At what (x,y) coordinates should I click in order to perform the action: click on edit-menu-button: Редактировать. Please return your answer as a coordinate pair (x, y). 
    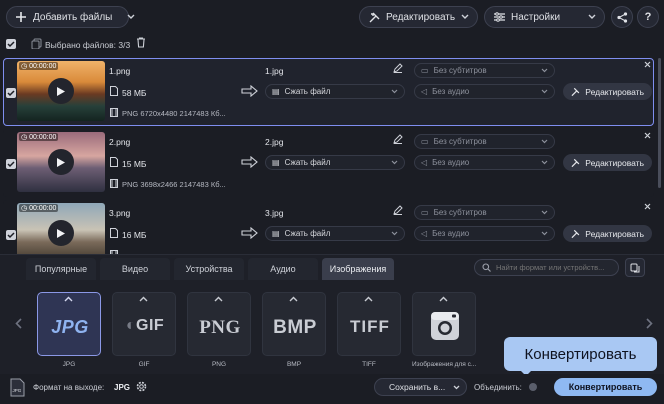
    Looking at the image, I should click on (418, 17).